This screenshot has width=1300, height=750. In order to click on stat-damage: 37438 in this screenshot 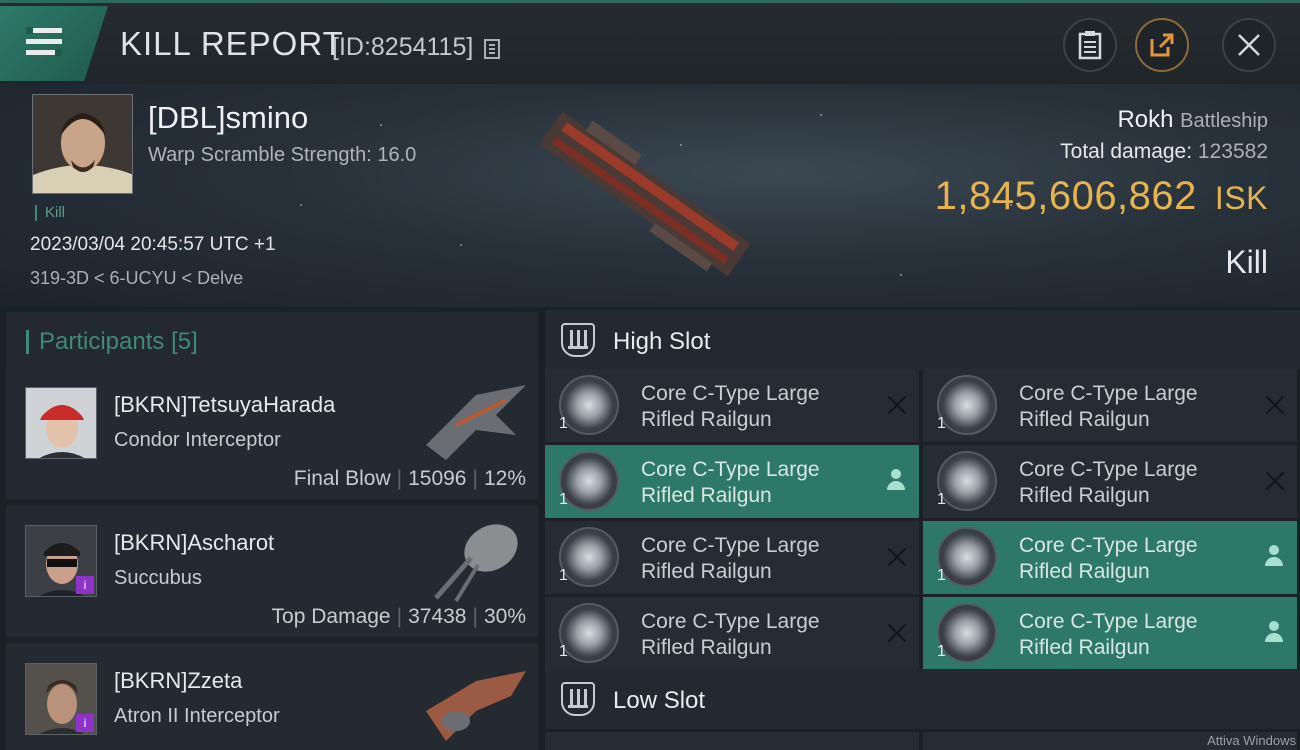, I will do `click(437, 616)`.